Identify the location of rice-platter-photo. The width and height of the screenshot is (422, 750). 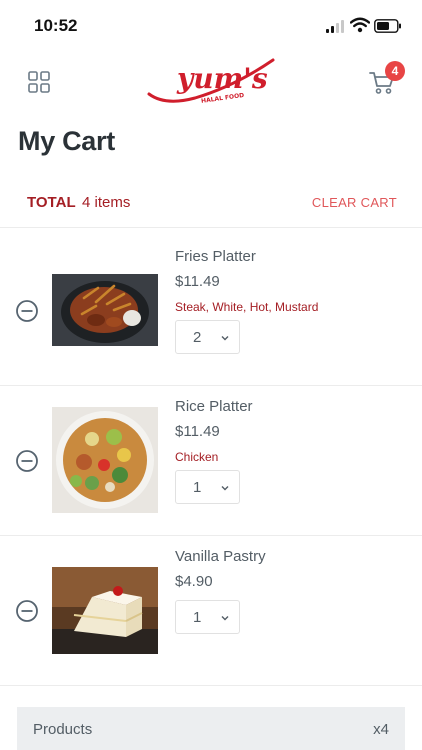
(105, 460).